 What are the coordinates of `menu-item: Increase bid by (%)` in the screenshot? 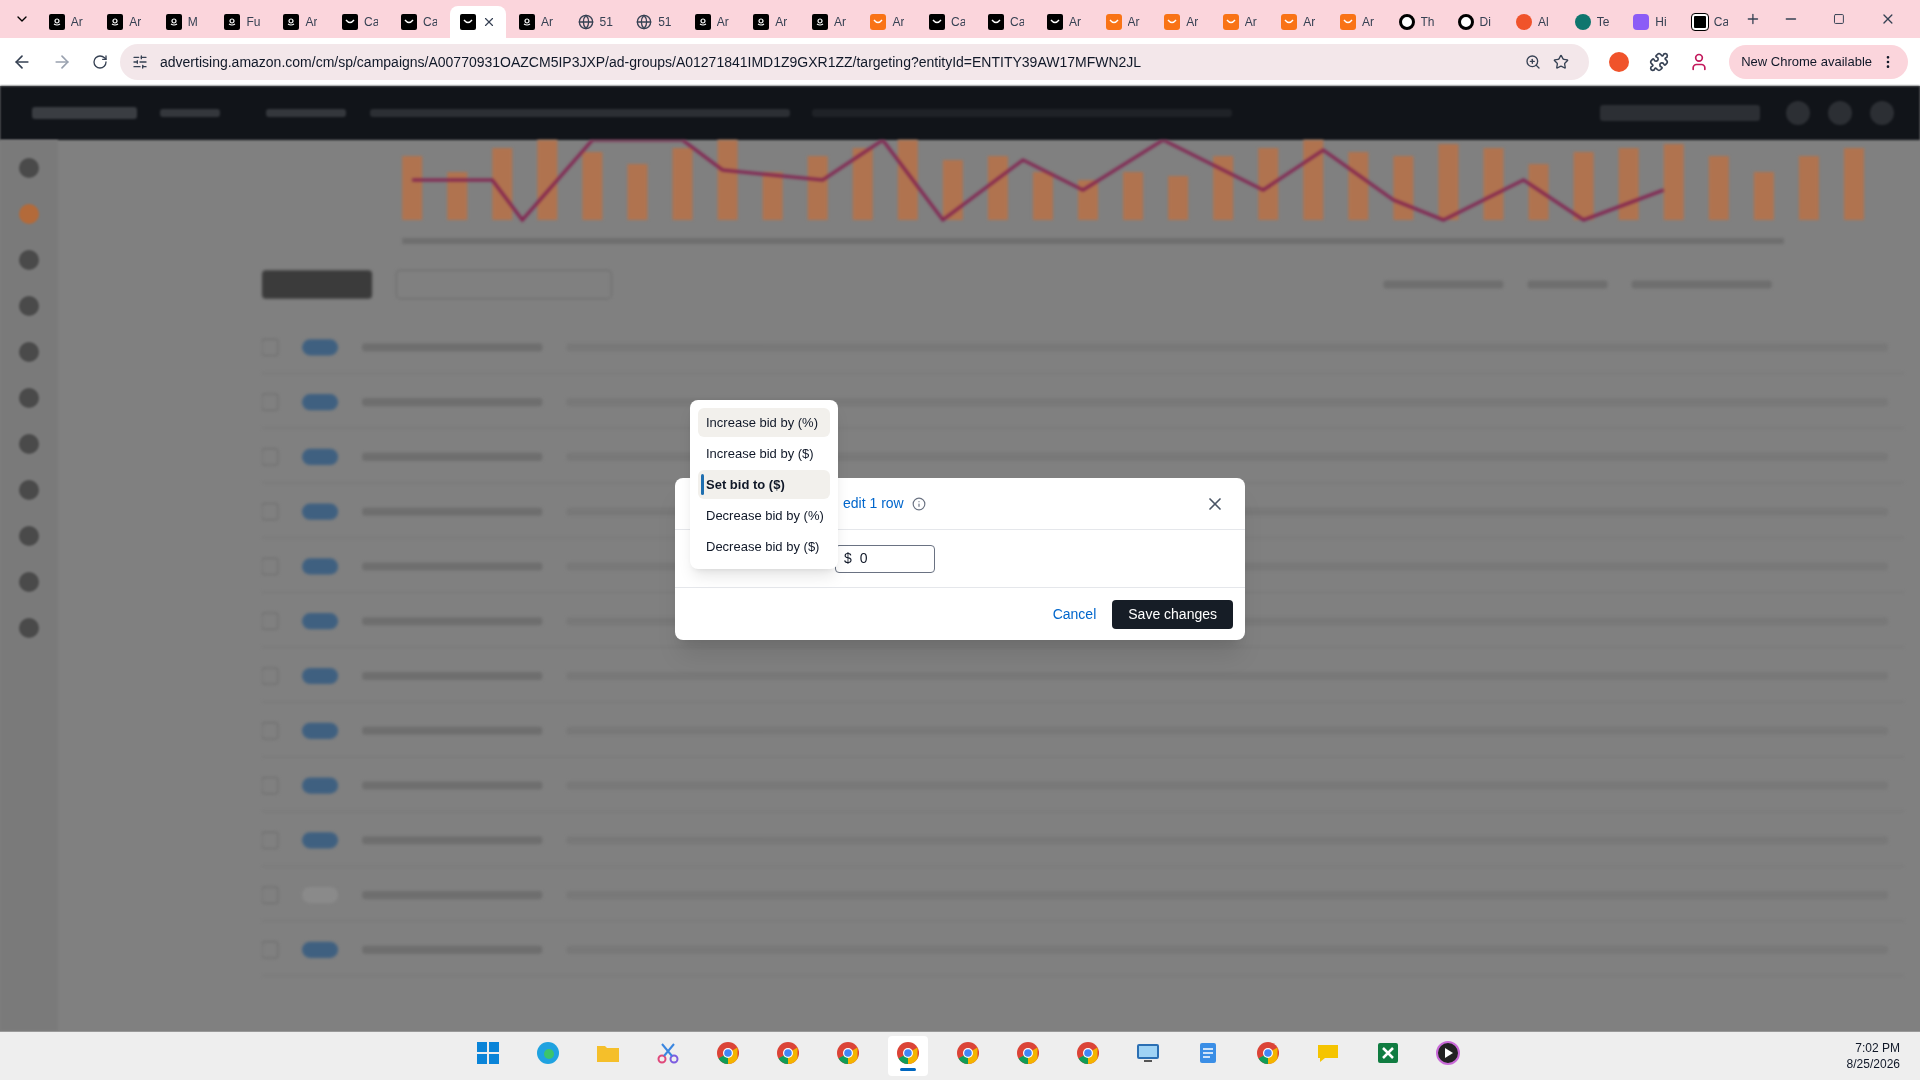 It's located at (764, 422).